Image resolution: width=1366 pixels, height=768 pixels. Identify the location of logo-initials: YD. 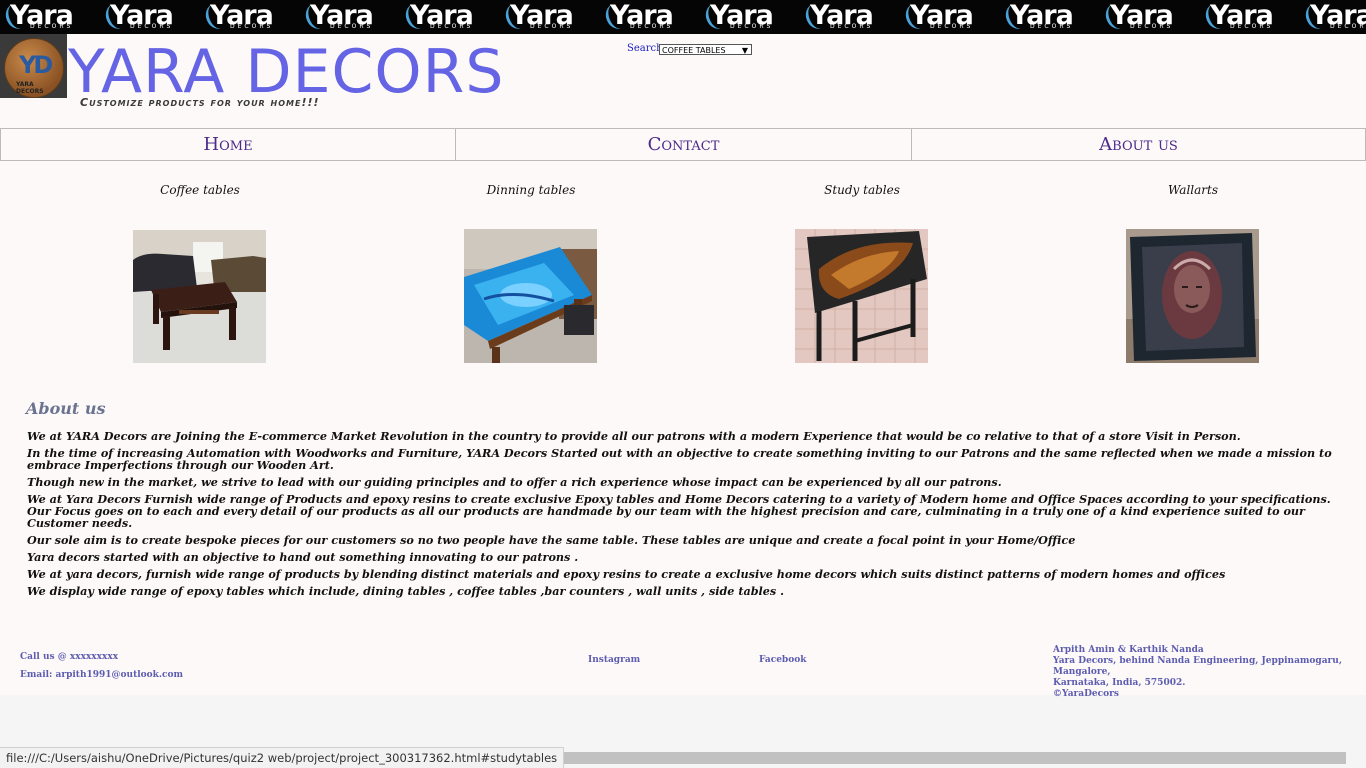
(36, 65).